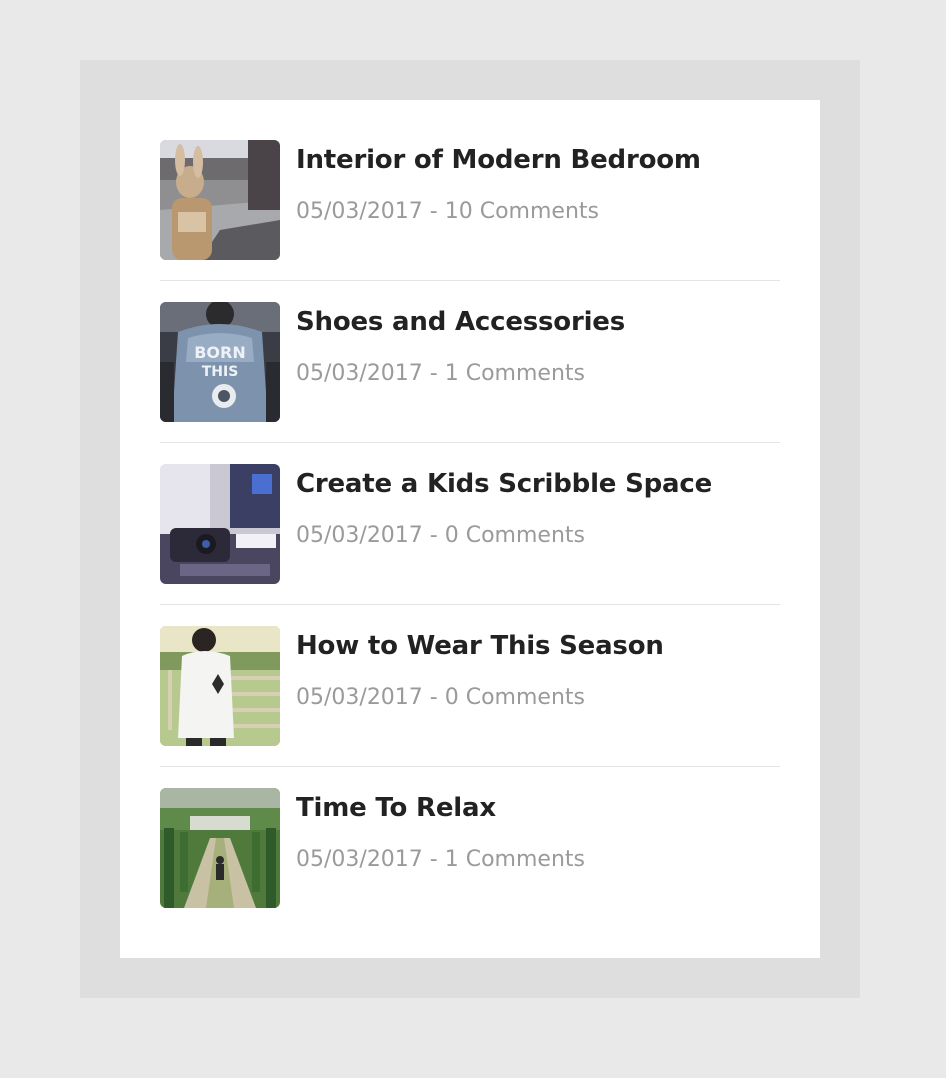 The width and height of the screenshot is (946, 1078). I want to click on person-gate-photo, so click(220, 686).